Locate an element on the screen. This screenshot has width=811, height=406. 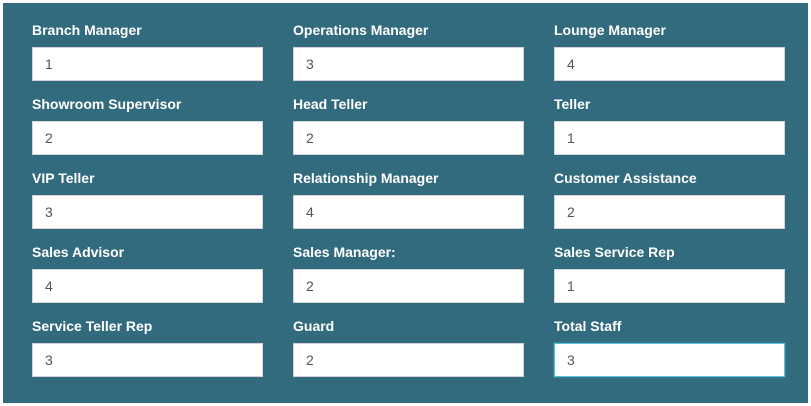
branch-manager-input is located at coordinates (147, 64).